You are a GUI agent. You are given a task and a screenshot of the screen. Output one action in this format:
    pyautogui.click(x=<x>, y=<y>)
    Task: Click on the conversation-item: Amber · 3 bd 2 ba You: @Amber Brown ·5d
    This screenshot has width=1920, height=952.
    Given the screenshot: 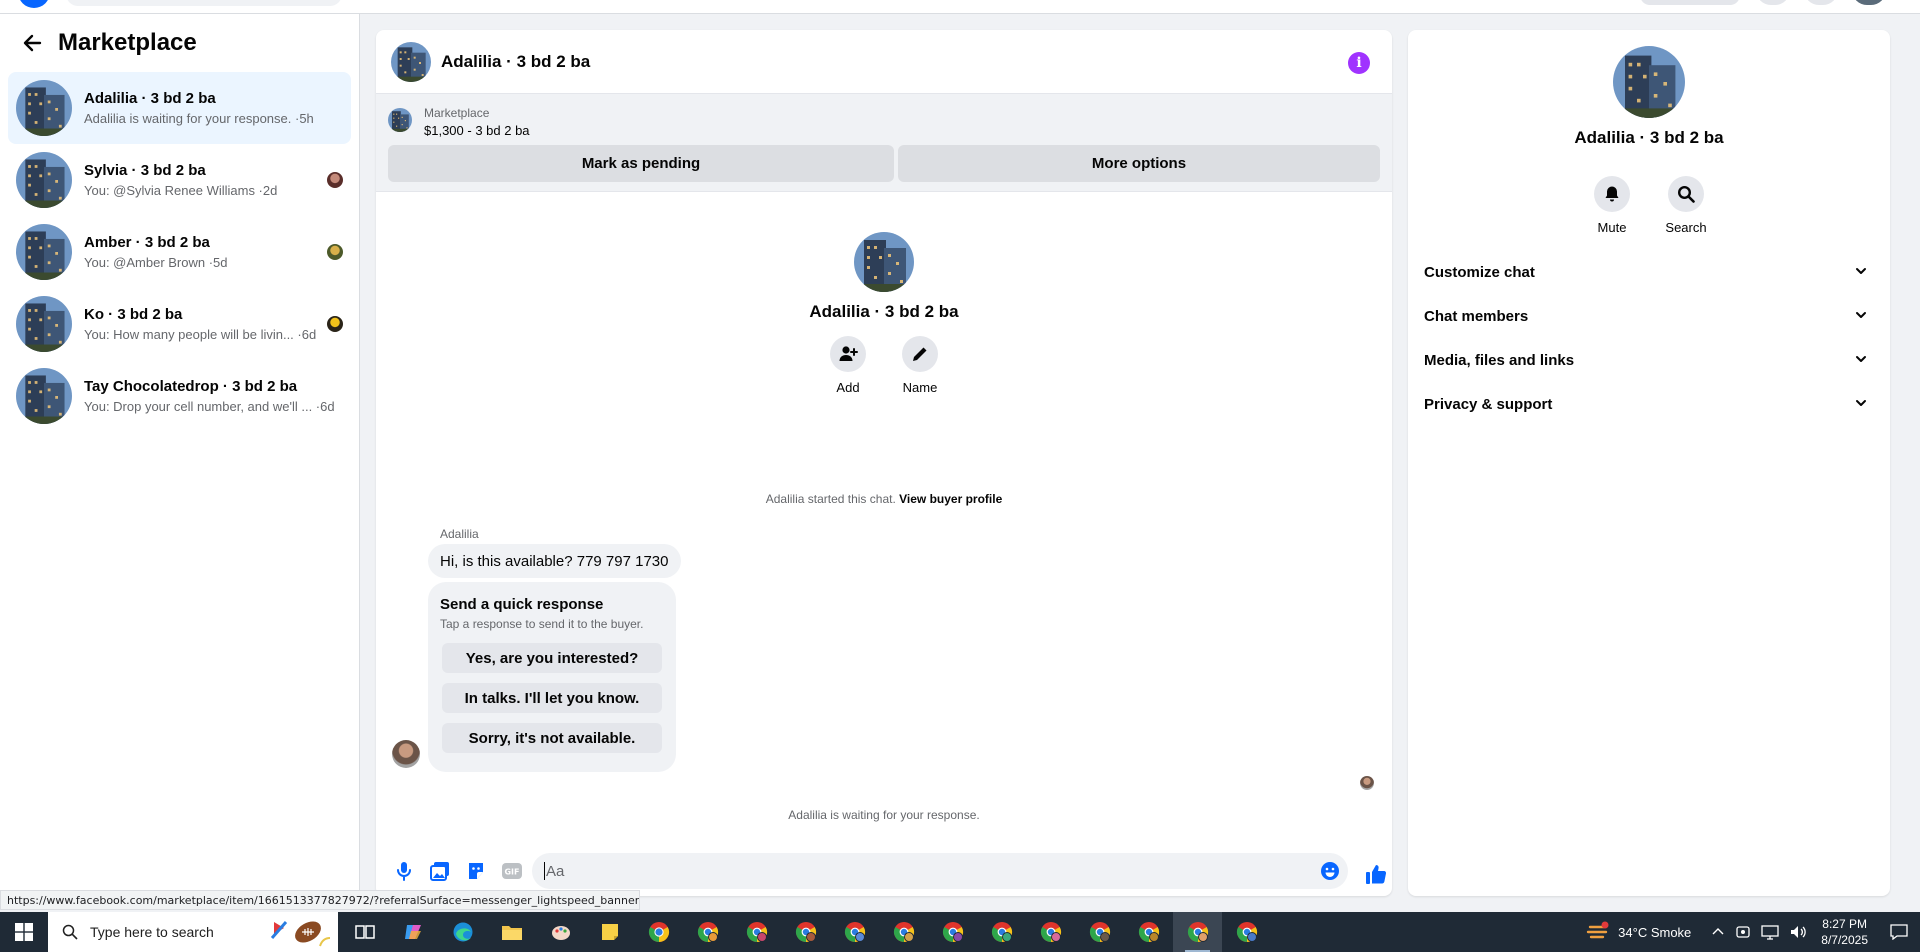 What is the action you would take?
    pyautogui.click(x=179, y=252)
    